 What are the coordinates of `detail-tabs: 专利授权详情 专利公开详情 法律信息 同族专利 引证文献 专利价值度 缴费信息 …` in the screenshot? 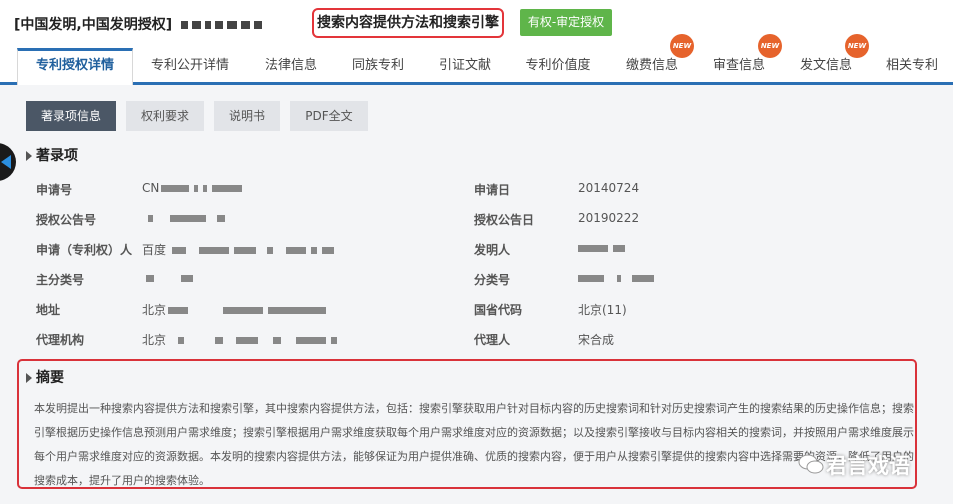 It's located at (476, 66).